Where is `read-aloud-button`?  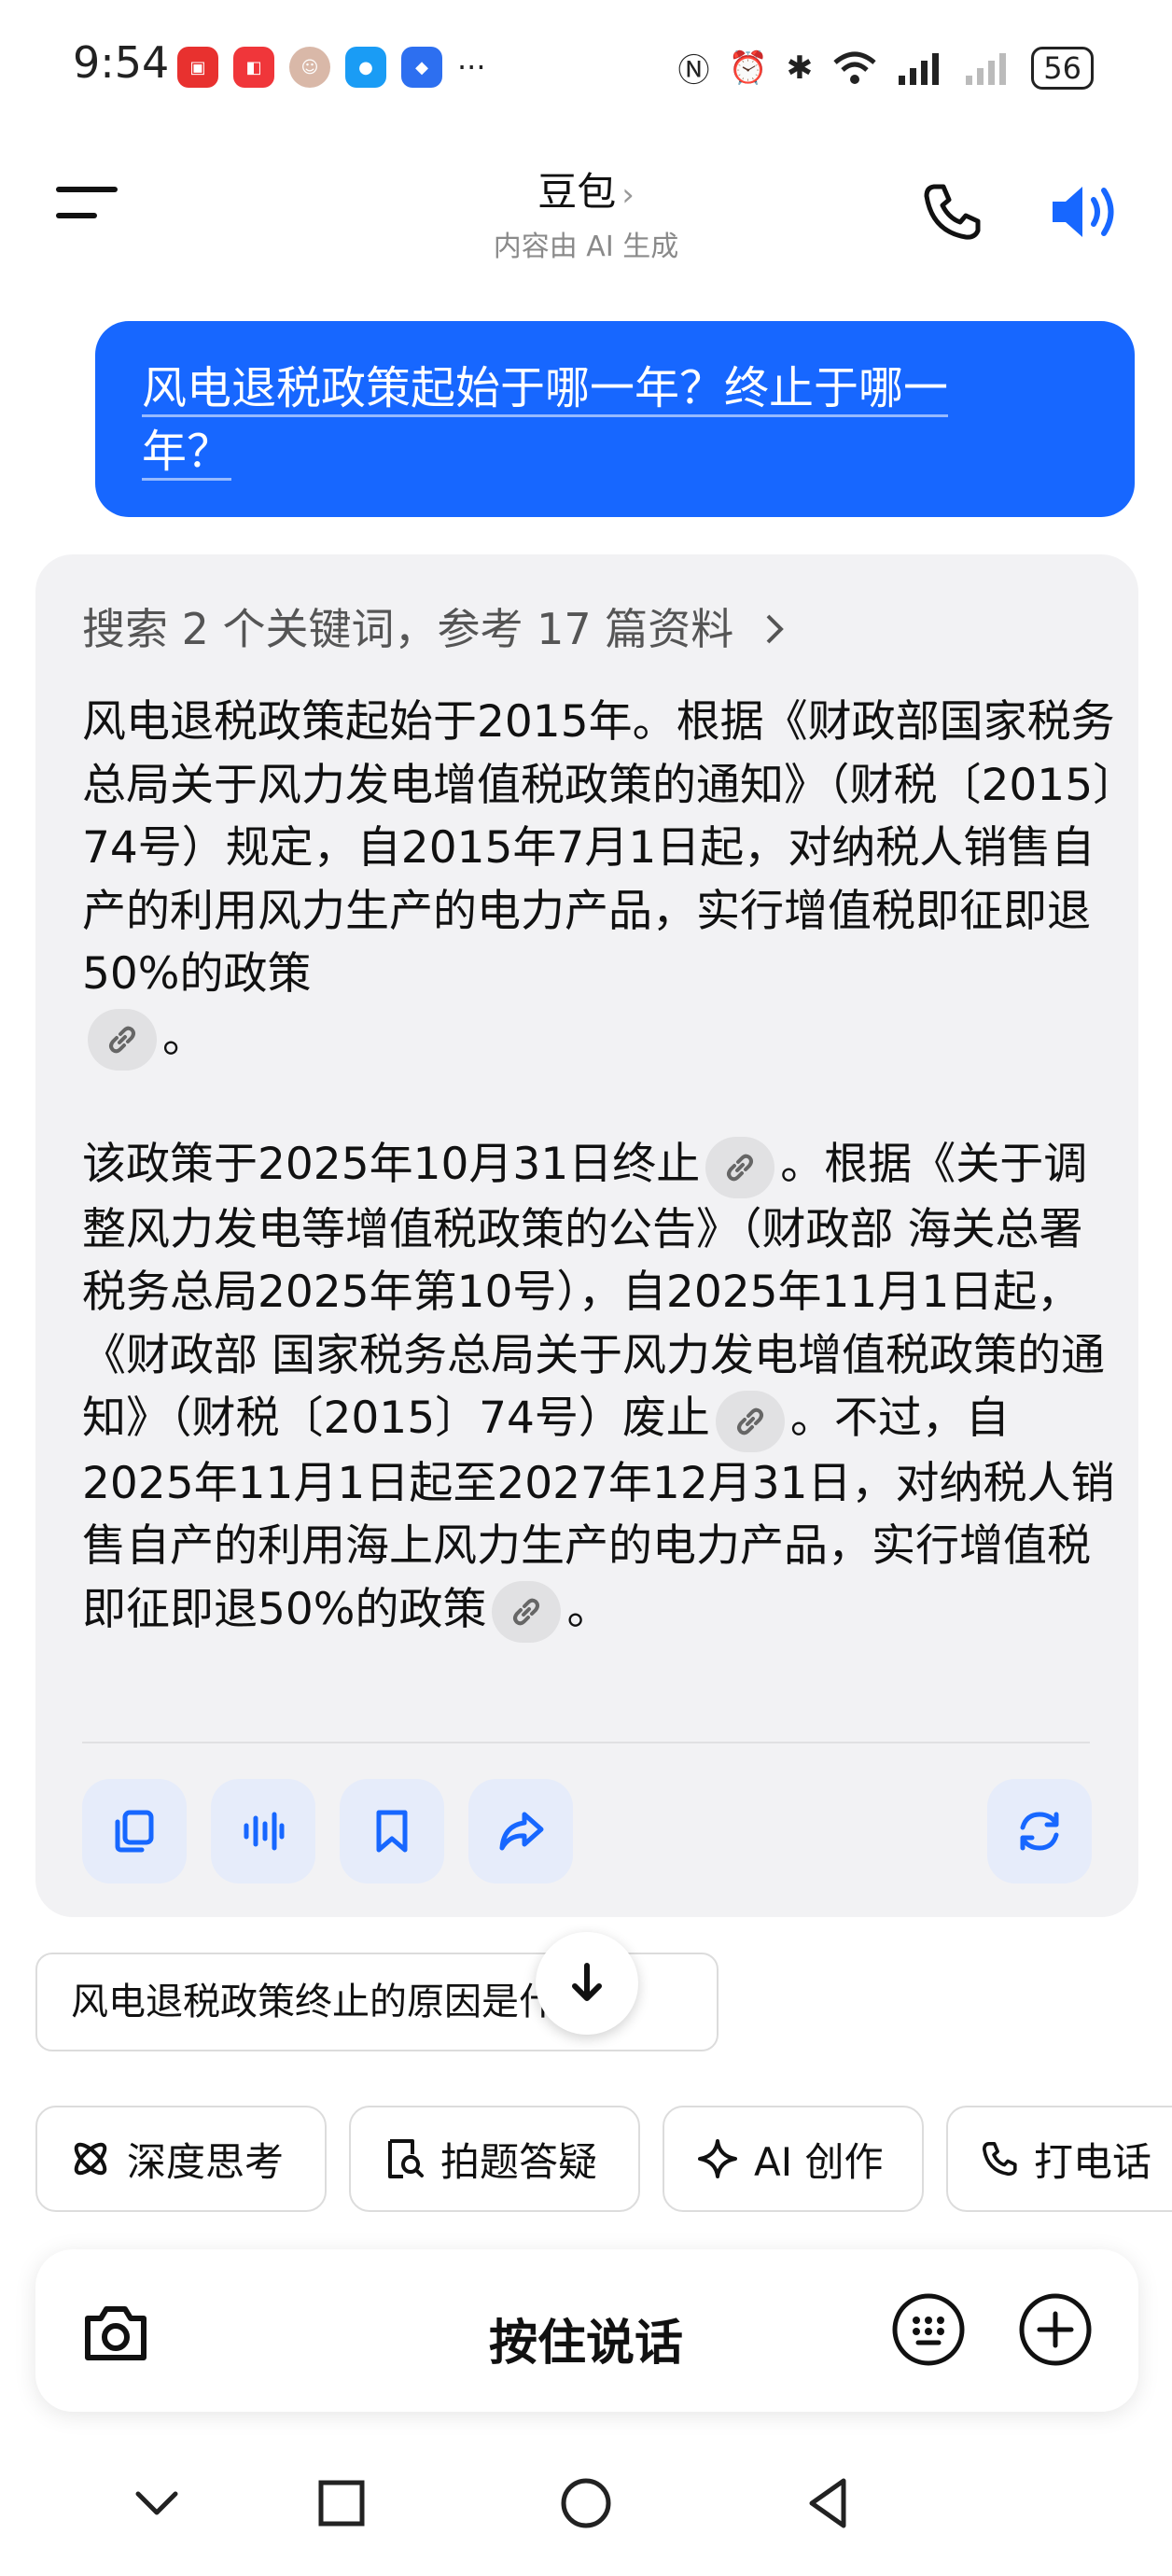 read-aloud-button is located at coordinates (263, 1831).